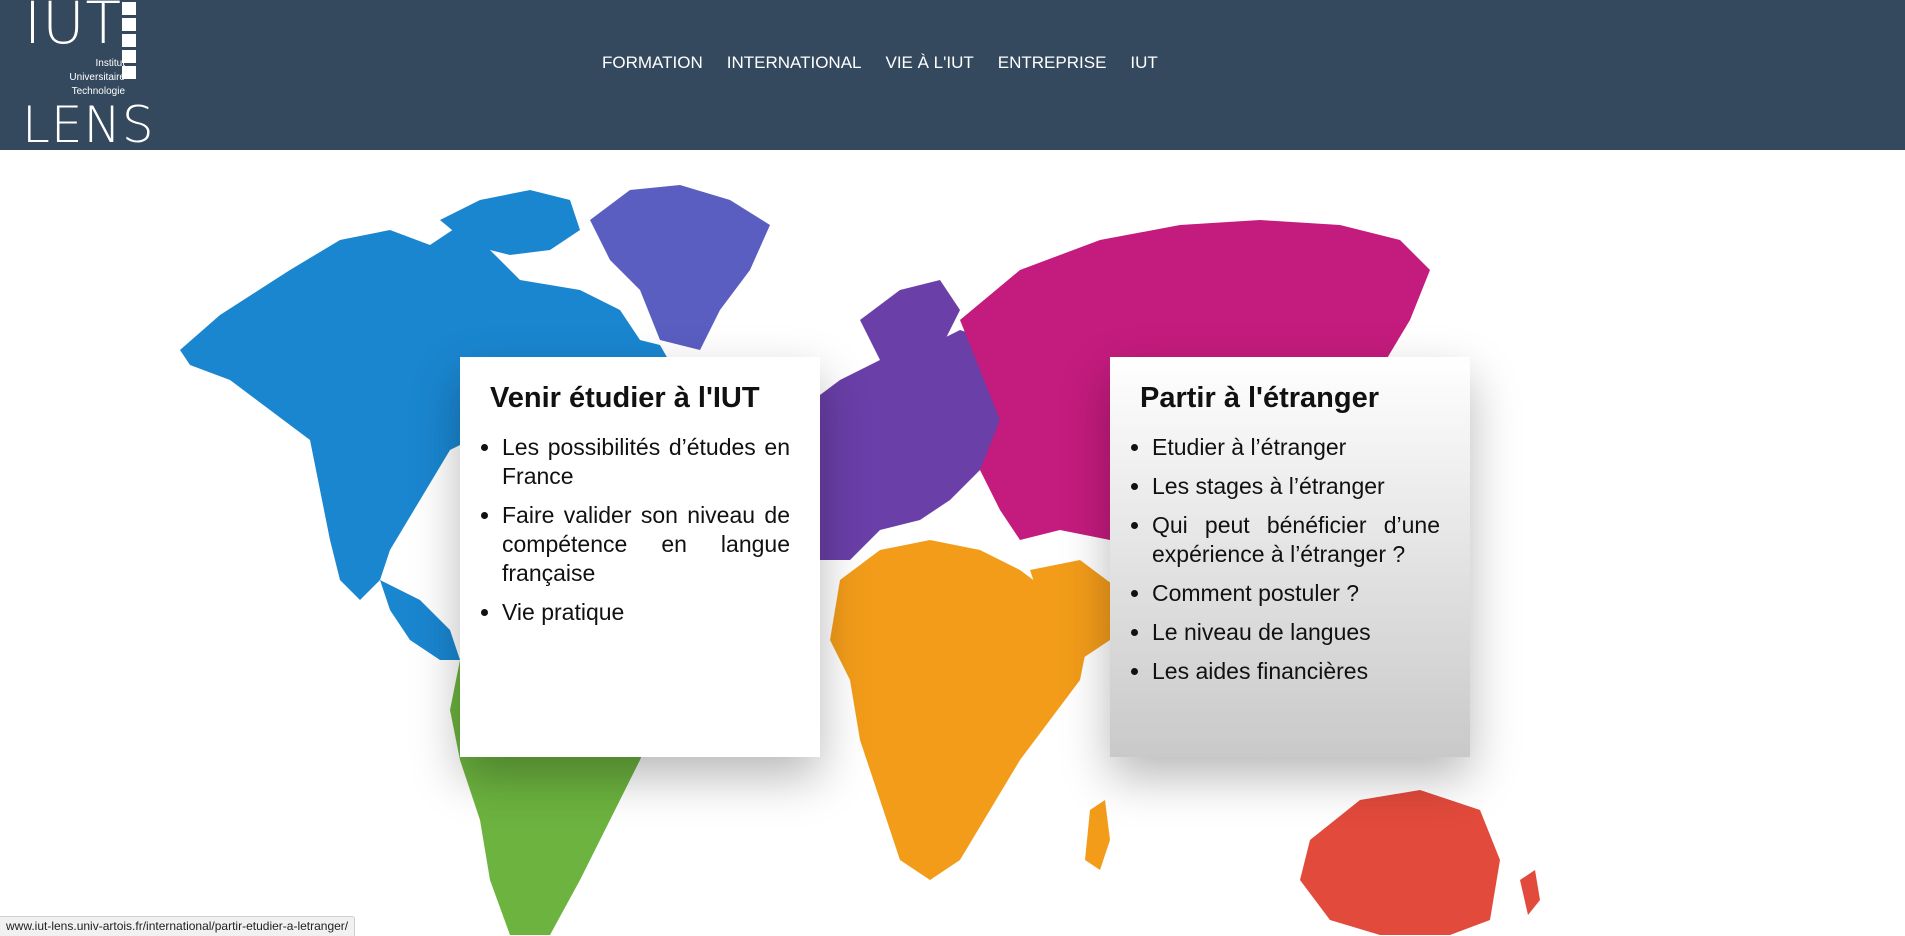  Describe the element at coordinates (625, 398) in the screenshot. I see `card-title: Venir étudier à l'IUT` at that location.